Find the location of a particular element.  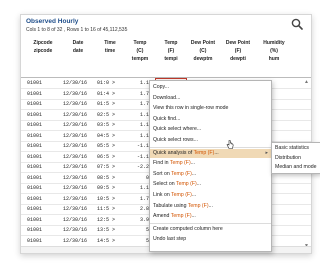

column-header: Date date is located at coordinates (78, 47).